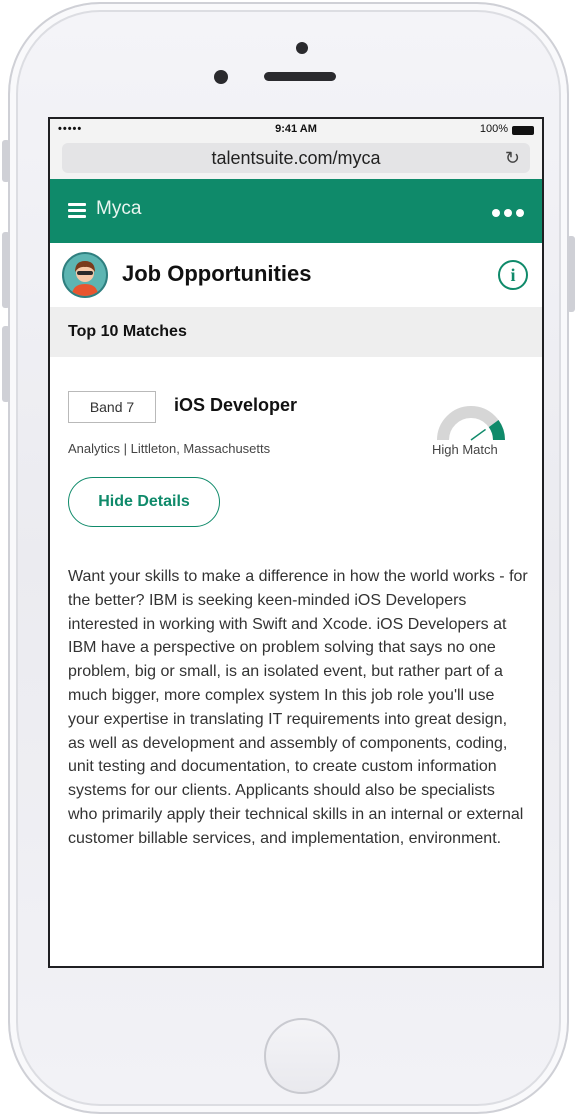 This screenshot has height=1118, width=577. Describe the element at coordinates (112, 407) in the screenshot. I see `band-badge: Band 7` at that location.